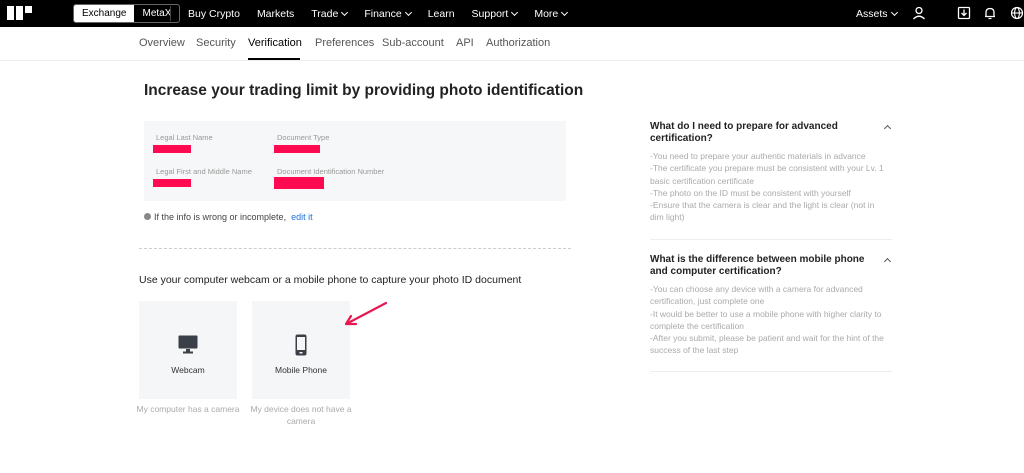 This screenshot has height=473, width=1024. What do you see at coordinates (518, 43) in the screenshot?
I see `tab-authorization: Authorization` at bounding box center [518, 43].